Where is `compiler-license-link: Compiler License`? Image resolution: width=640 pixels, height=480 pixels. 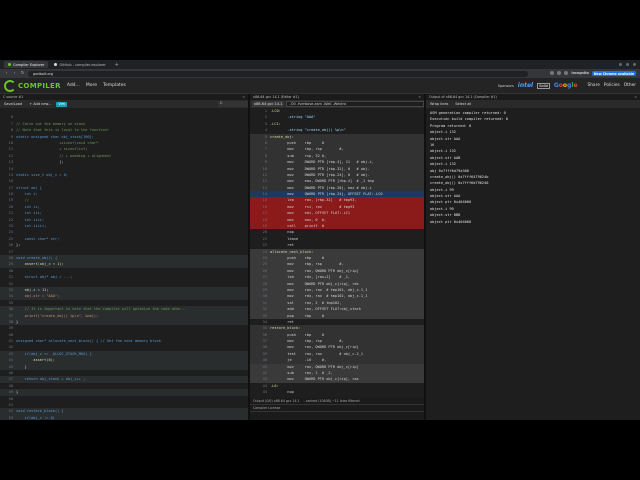 compiler-license-link: Compiler License is located at coordinates (266, 408).